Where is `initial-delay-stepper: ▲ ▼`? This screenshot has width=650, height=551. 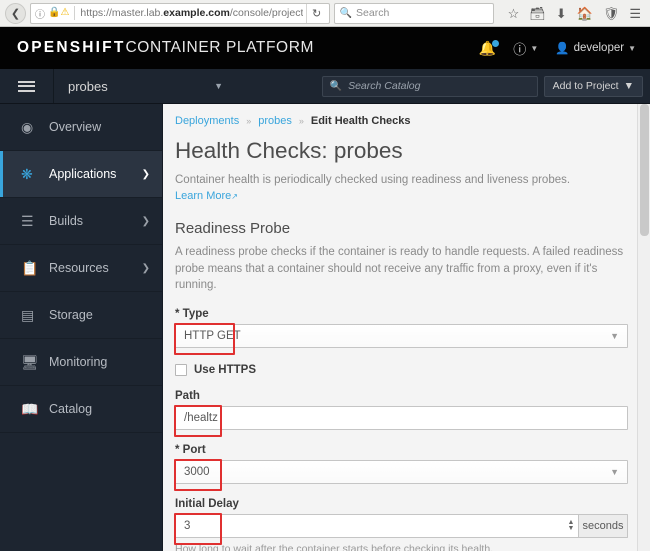 initial-delay-stepper: ▲ ▼ is located at coordinates (571, 526).